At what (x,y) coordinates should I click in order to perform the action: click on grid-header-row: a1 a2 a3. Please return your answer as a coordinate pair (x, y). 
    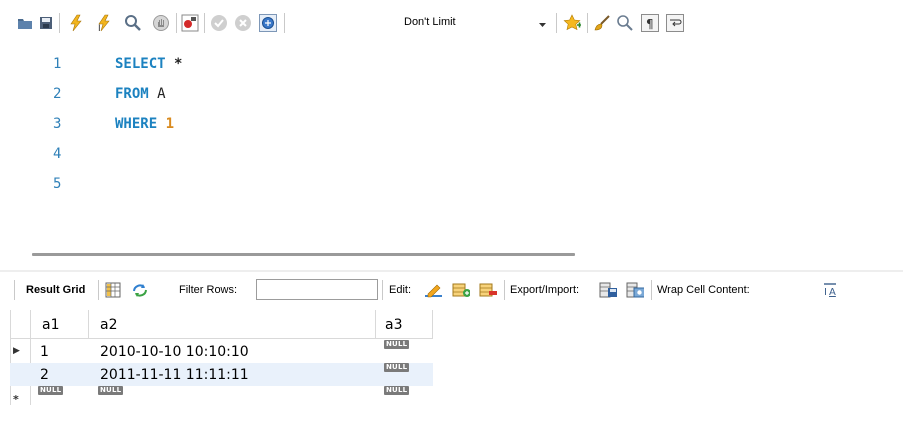
    Looking at the image, I should click on (221, 324).